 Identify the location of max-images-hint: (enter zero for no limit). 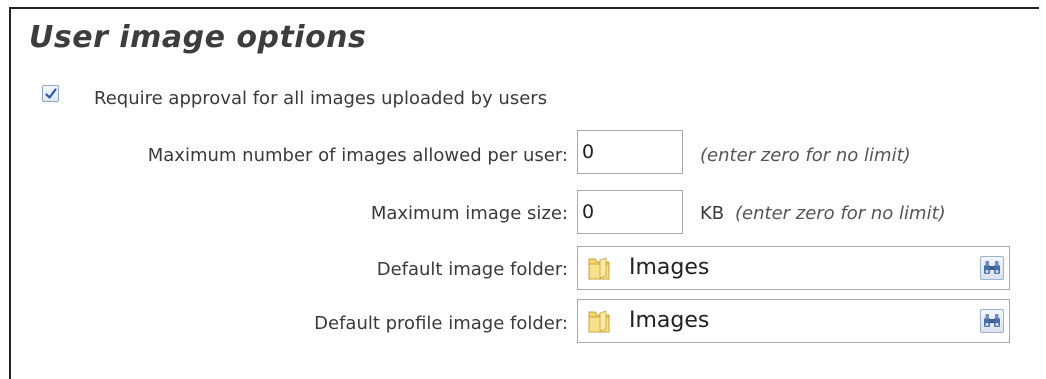
(805, 155).